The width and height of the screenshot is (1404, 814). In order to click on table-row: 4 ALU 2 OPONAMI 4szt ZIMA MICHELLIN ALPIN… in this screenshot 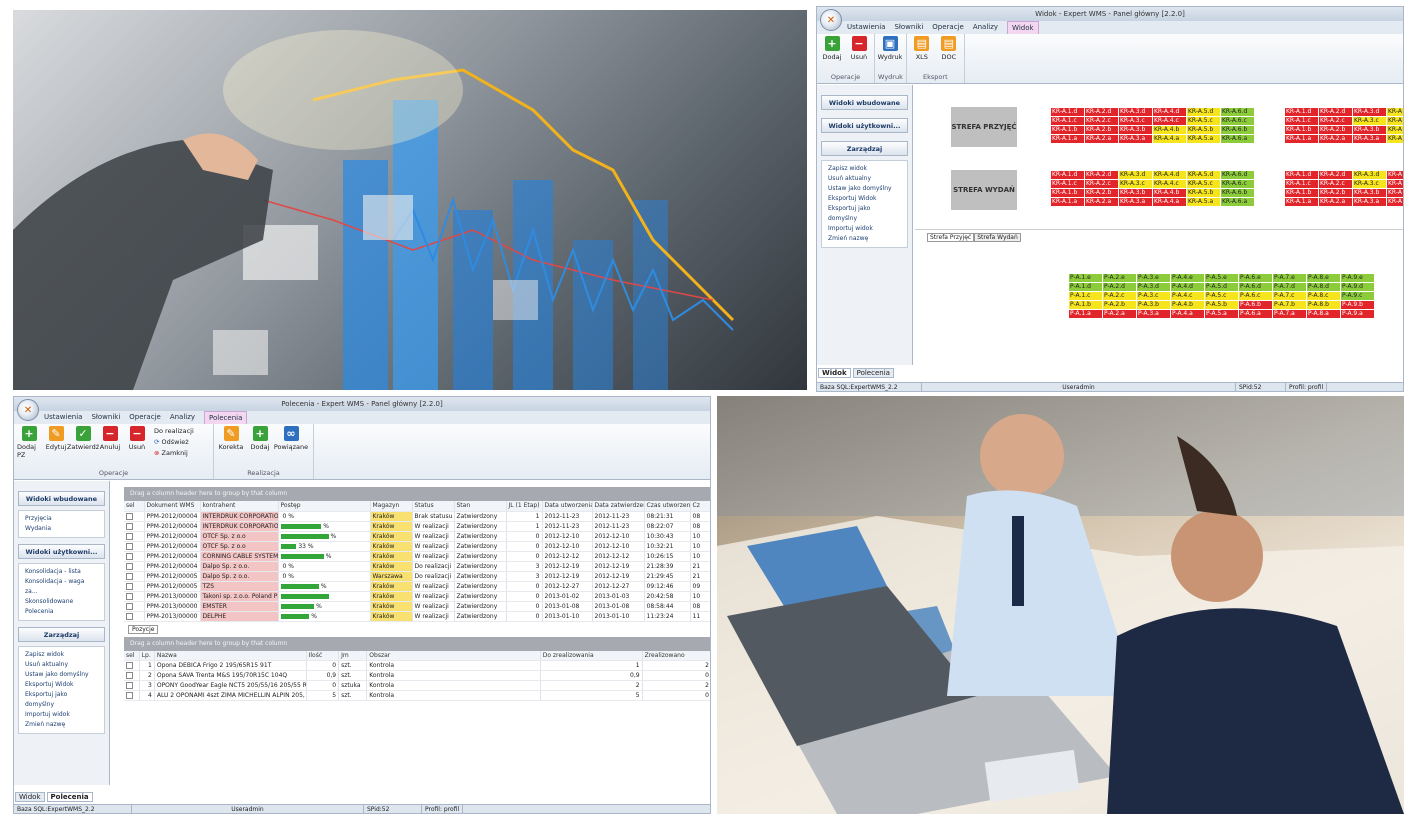, I will do `click(417, 695)`.